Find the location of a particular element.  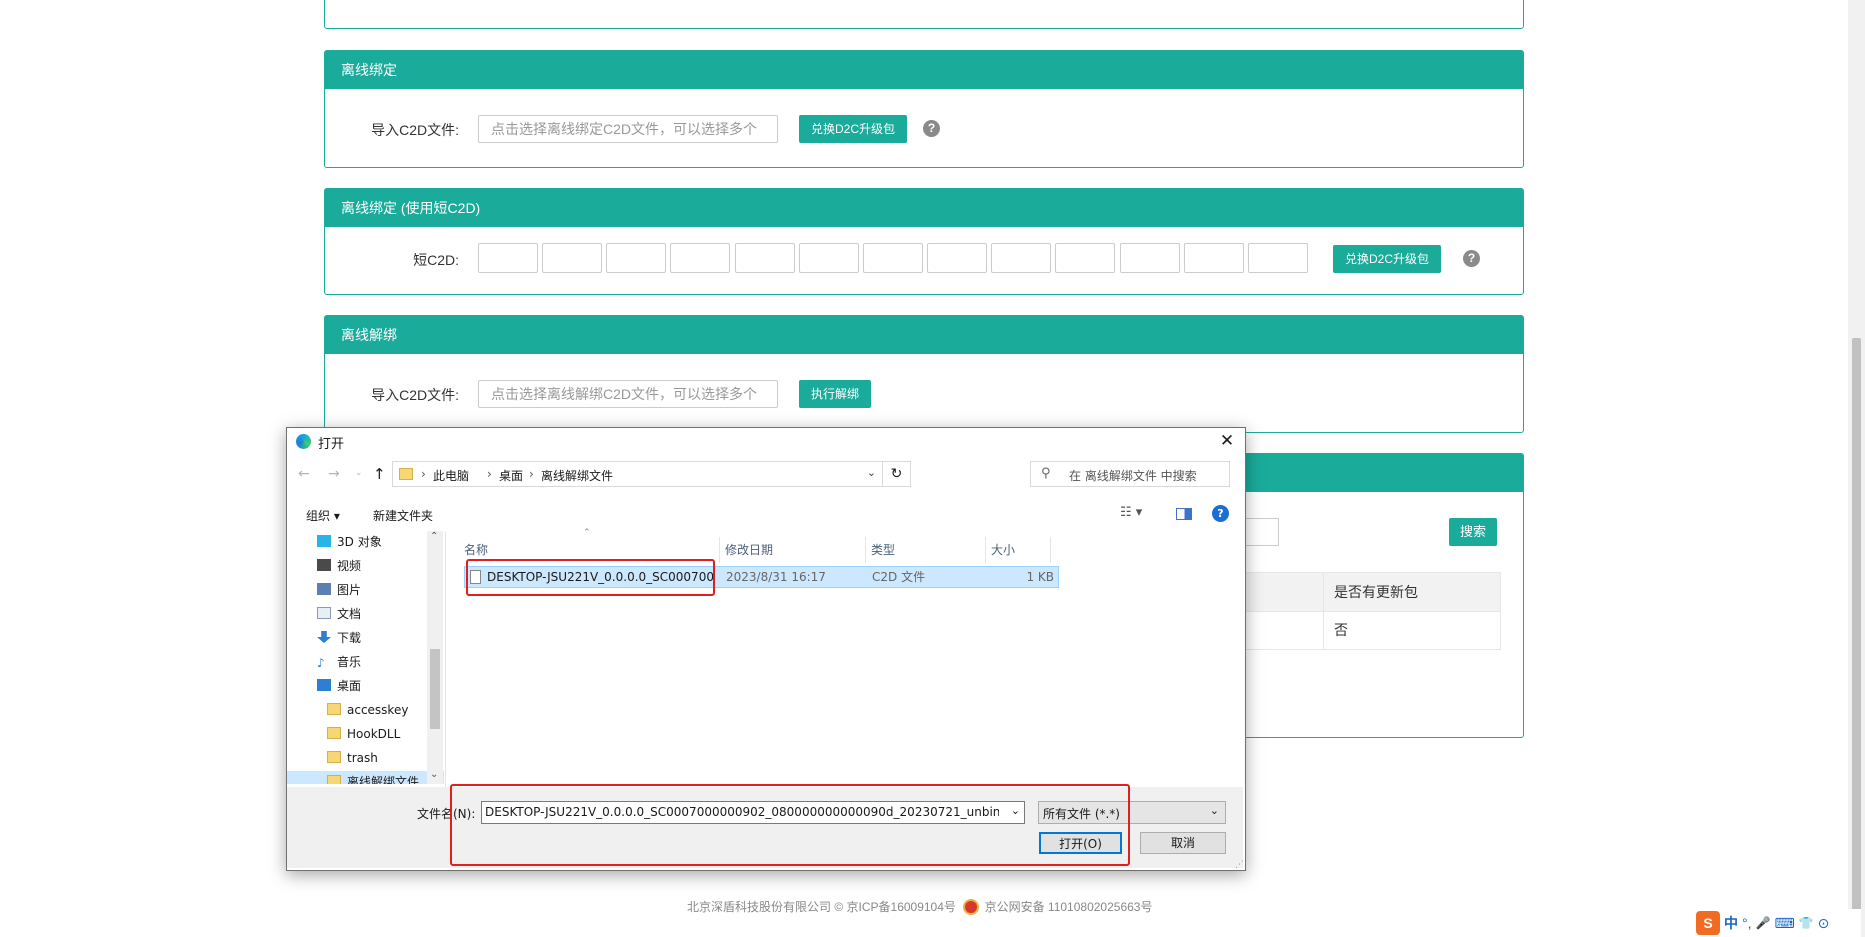

refresh-icon: ↻ is located at coordinates (896, 474).